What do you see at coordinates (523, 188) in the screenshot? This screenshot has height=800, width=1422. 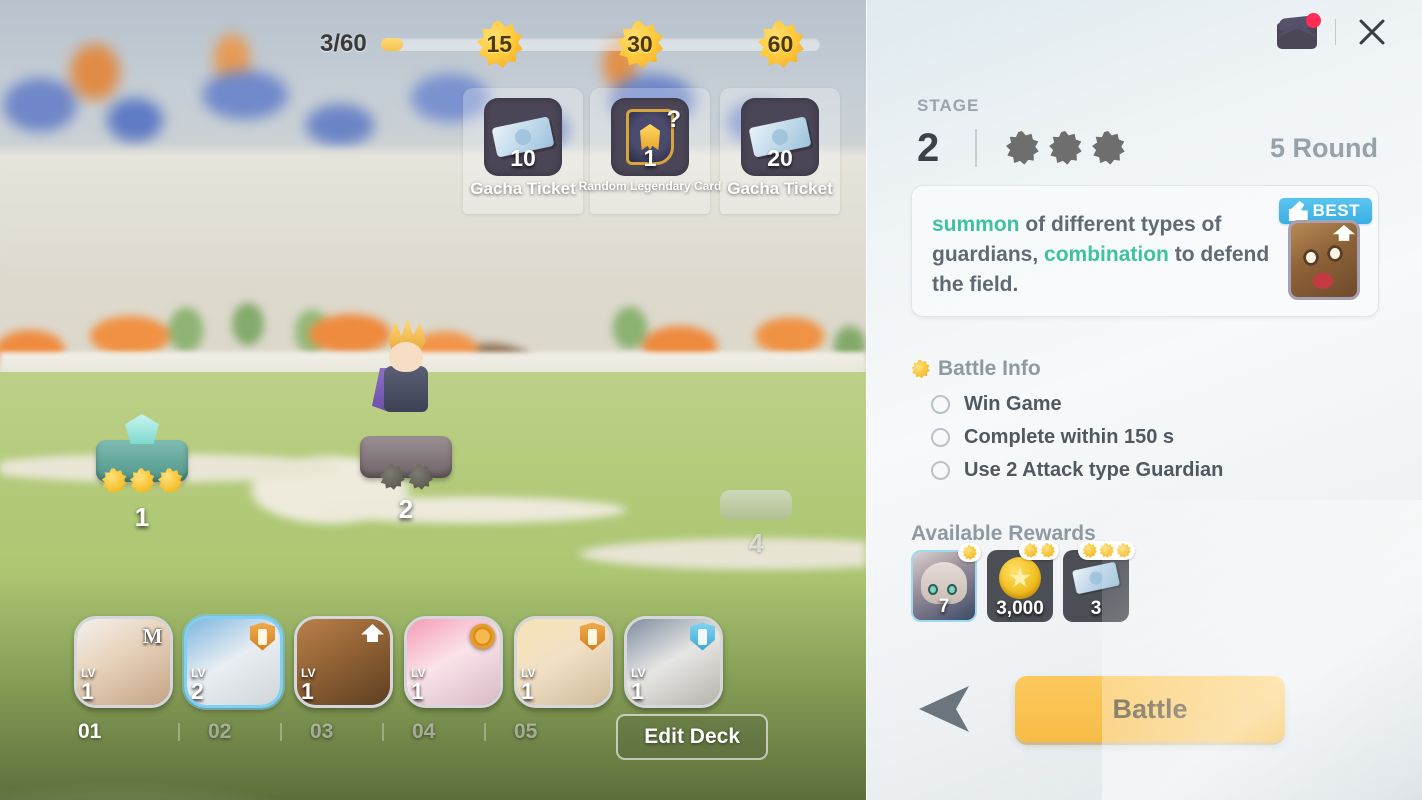 I see `reward-name: Gacha Ticket` at bounding box center [523, 188].